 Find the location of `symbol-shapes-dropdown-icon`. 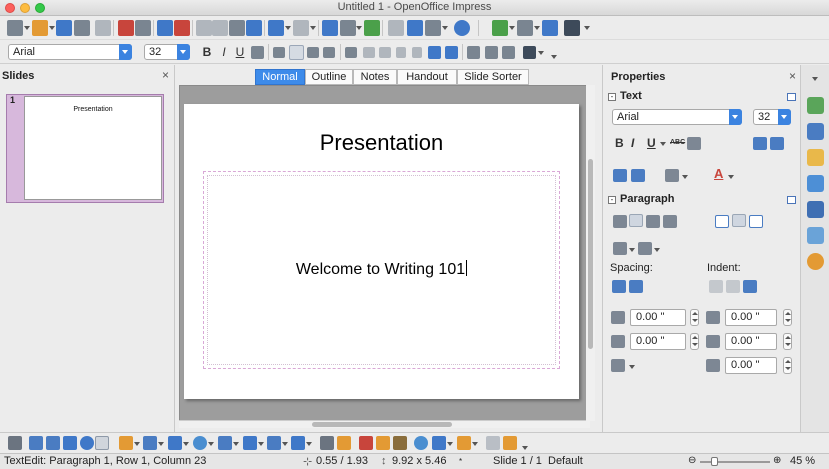

symbol-shapes-dropdown-icon is located at coordinates (211, 444).